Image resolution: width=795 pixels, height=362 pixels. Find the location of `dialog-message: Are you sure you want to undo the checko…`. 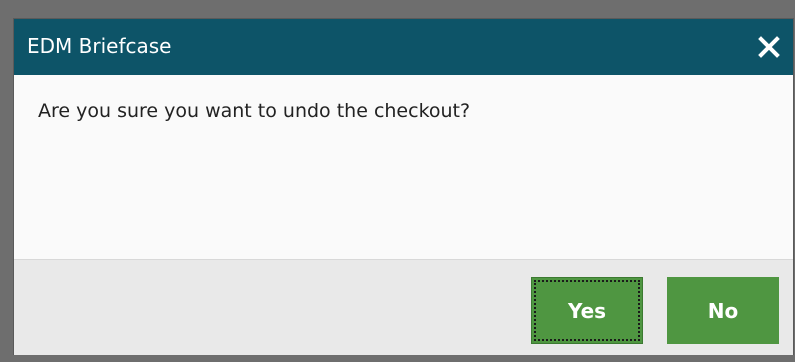

dialog-message: Are you sure you want to undo the checko… is located at coordinates (254, 111).